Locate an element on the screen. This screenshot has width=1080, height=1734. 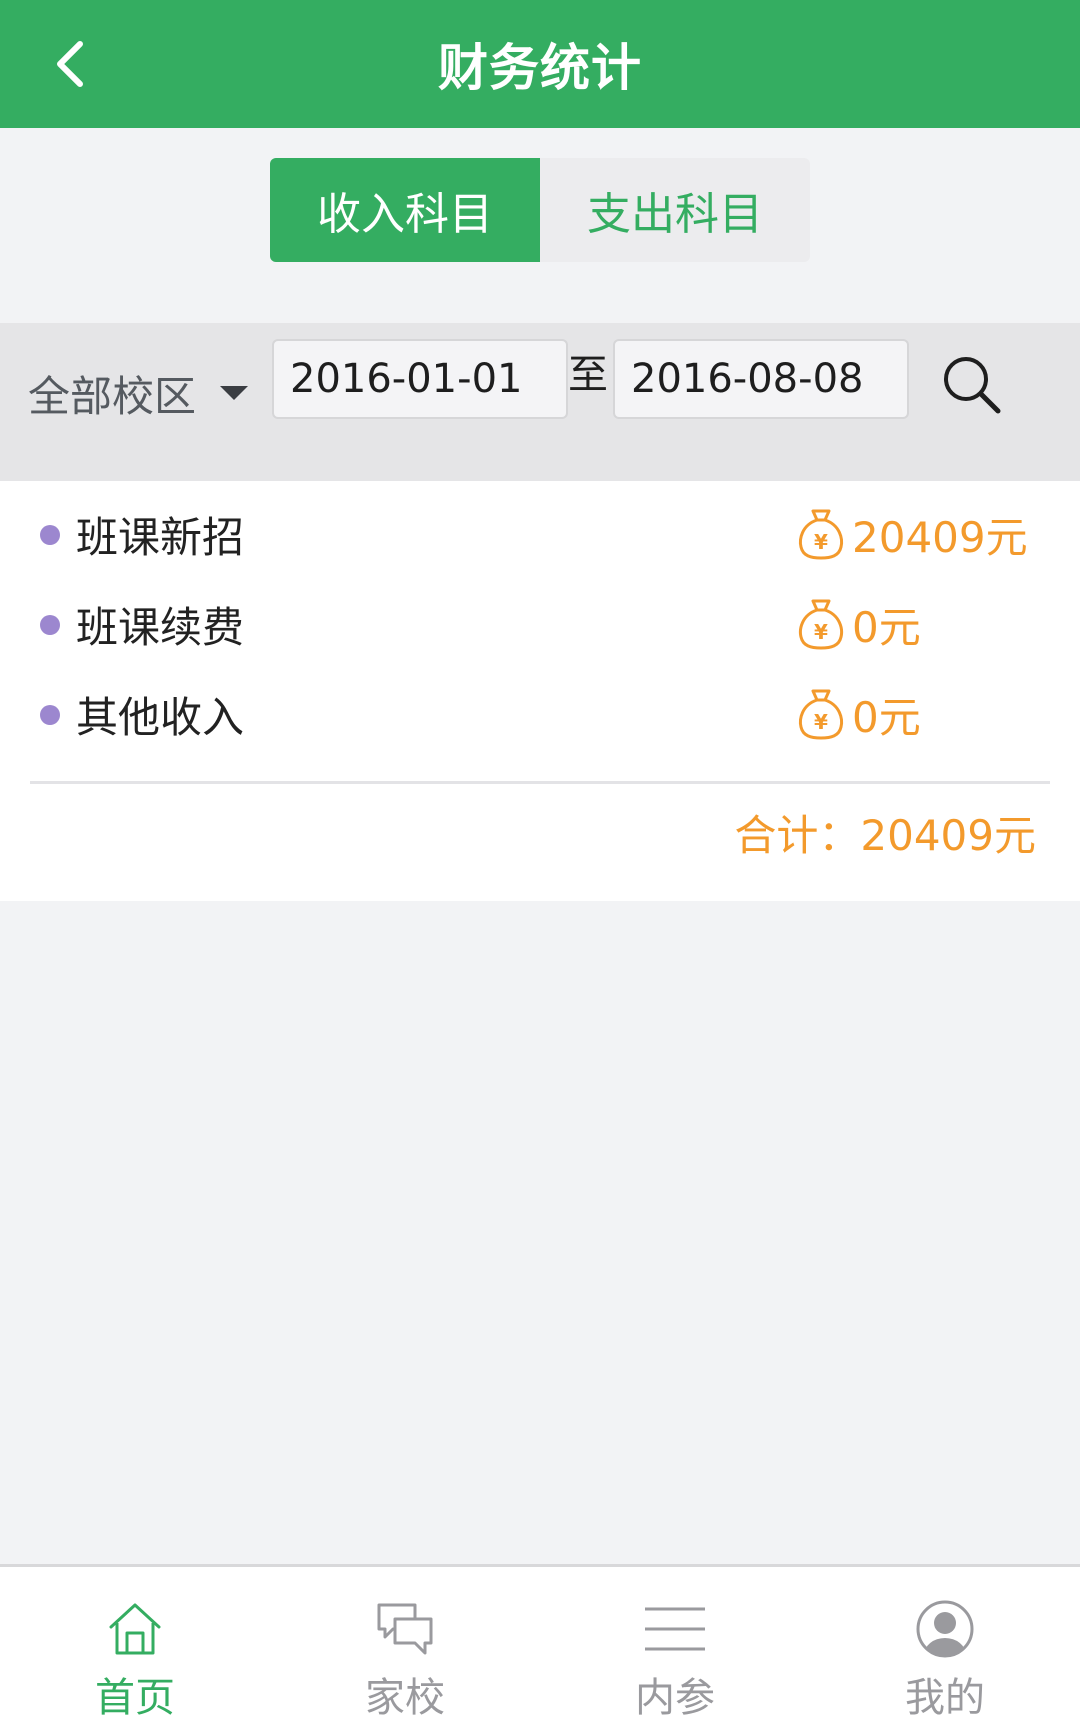
filter-bar: 全部校区 至 is located at coordinates (540, 402).